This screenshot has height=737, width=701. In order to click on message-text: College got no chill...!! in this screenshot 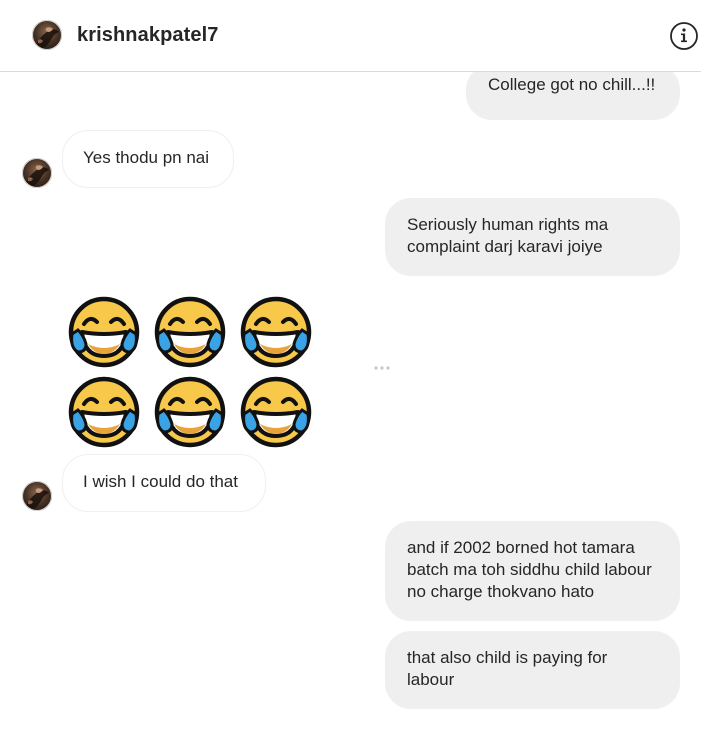, I will do `click(572, 84)`.